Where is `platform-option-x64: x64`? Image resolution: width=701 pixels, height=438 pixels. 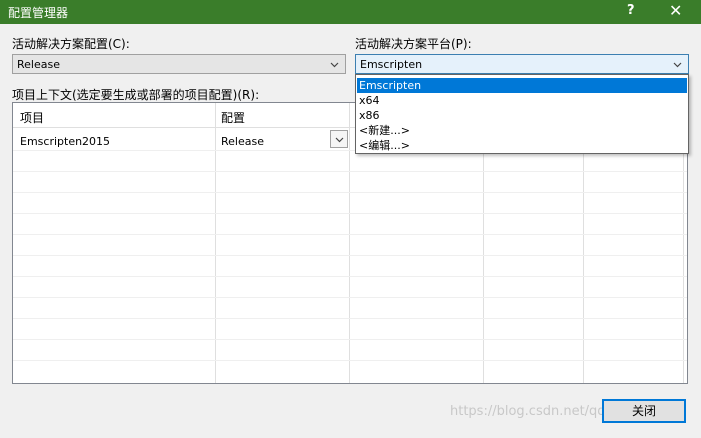
platform-option-x64: x64 is located at coordinates (522, 100).